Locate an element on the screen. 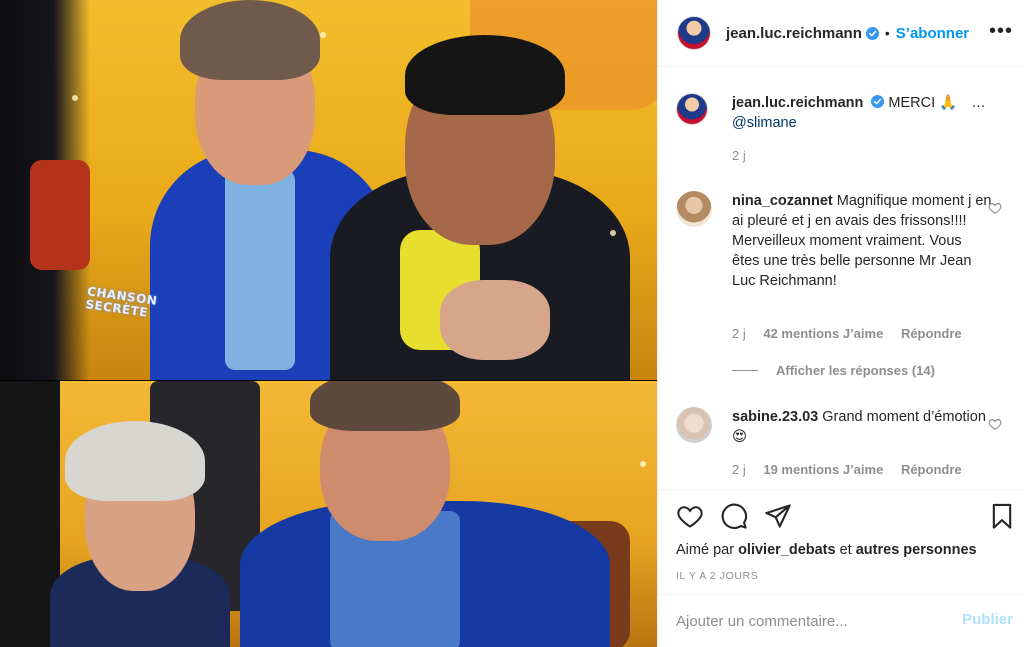 Image resolution: width=1024 pixels, height=647 pixels. comment-username: sabine.23.03 is located at coordinates (775, 417).